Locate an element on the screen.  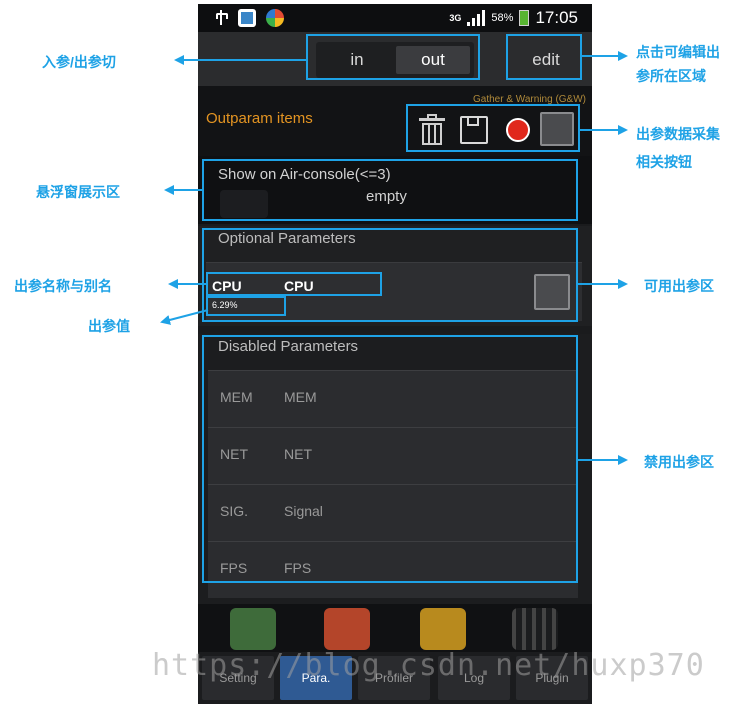
annotation-value: 出参值 is located at coordinates (109, 326).